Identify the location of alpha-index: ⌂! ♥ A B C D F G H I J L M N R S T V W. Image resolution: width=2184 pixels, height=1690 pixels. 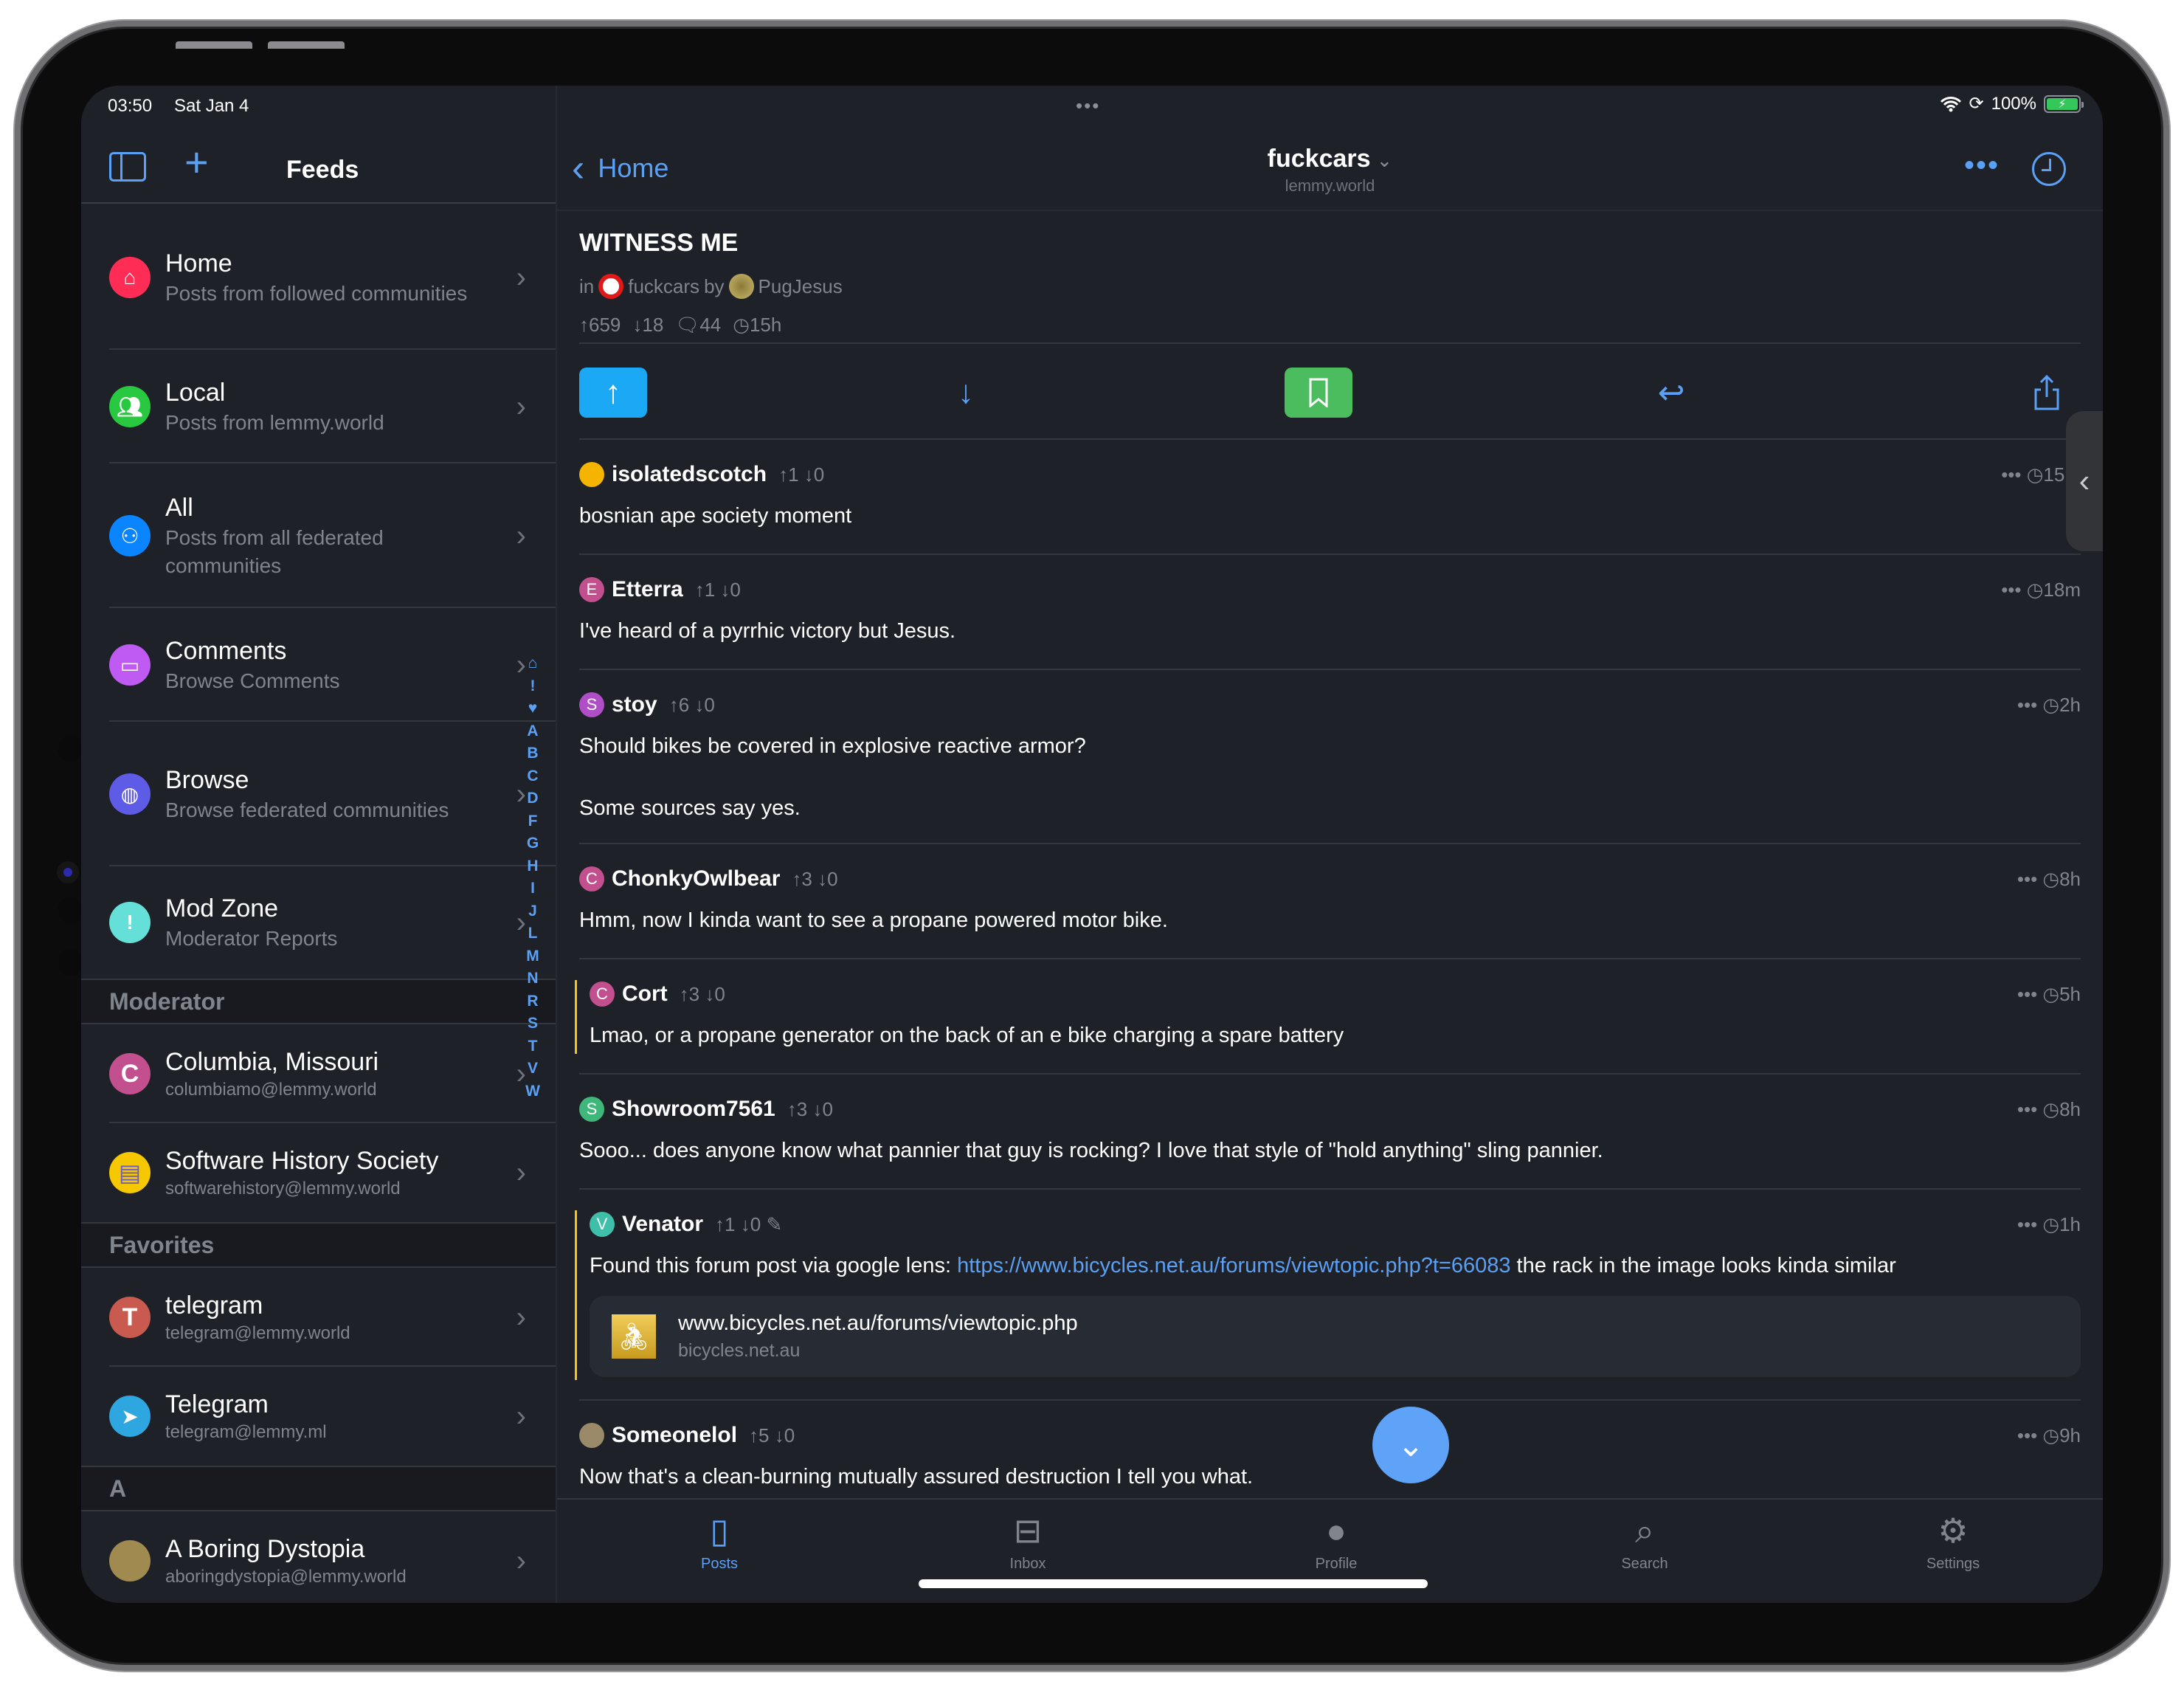
(533, 878).